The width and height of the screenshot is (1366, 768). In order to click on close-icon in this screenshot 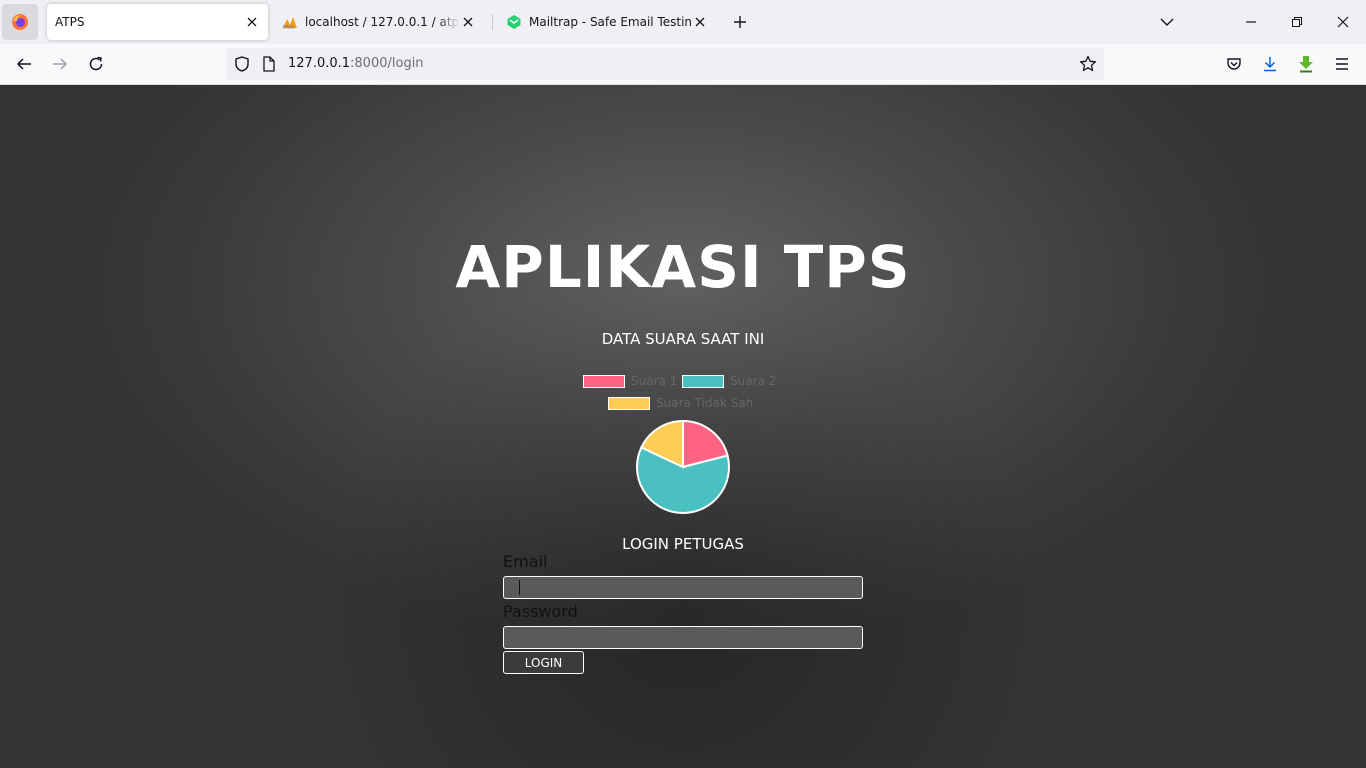, I will do `click(1343, 22)`.